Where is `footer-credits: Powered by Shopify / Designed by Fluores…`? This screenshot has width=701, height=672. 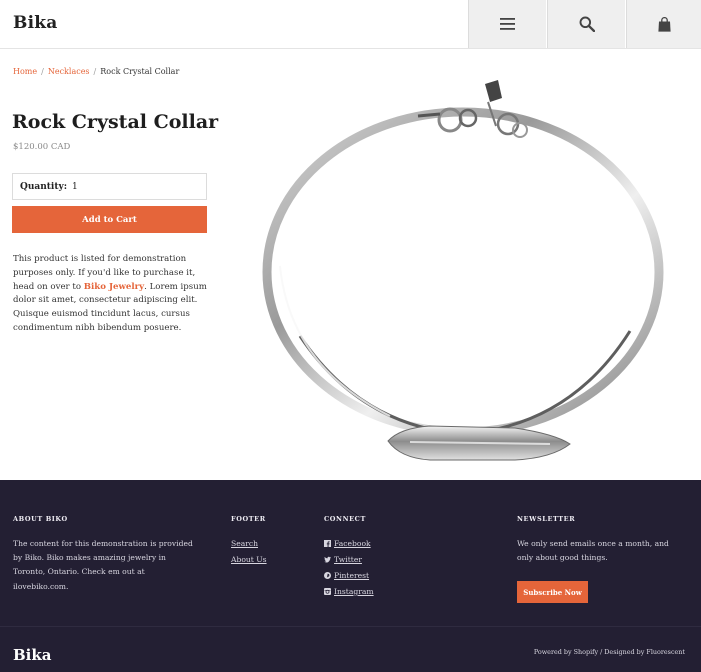
footer-credits: Powered by Shopify / Designed by Fluores… is located at coordinates (609, 652).